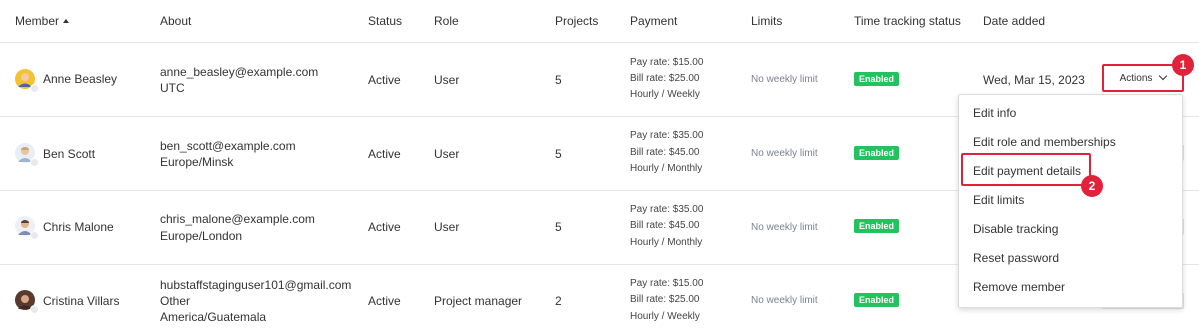  I want to click on column-header-status: Status, so click(385, 21).